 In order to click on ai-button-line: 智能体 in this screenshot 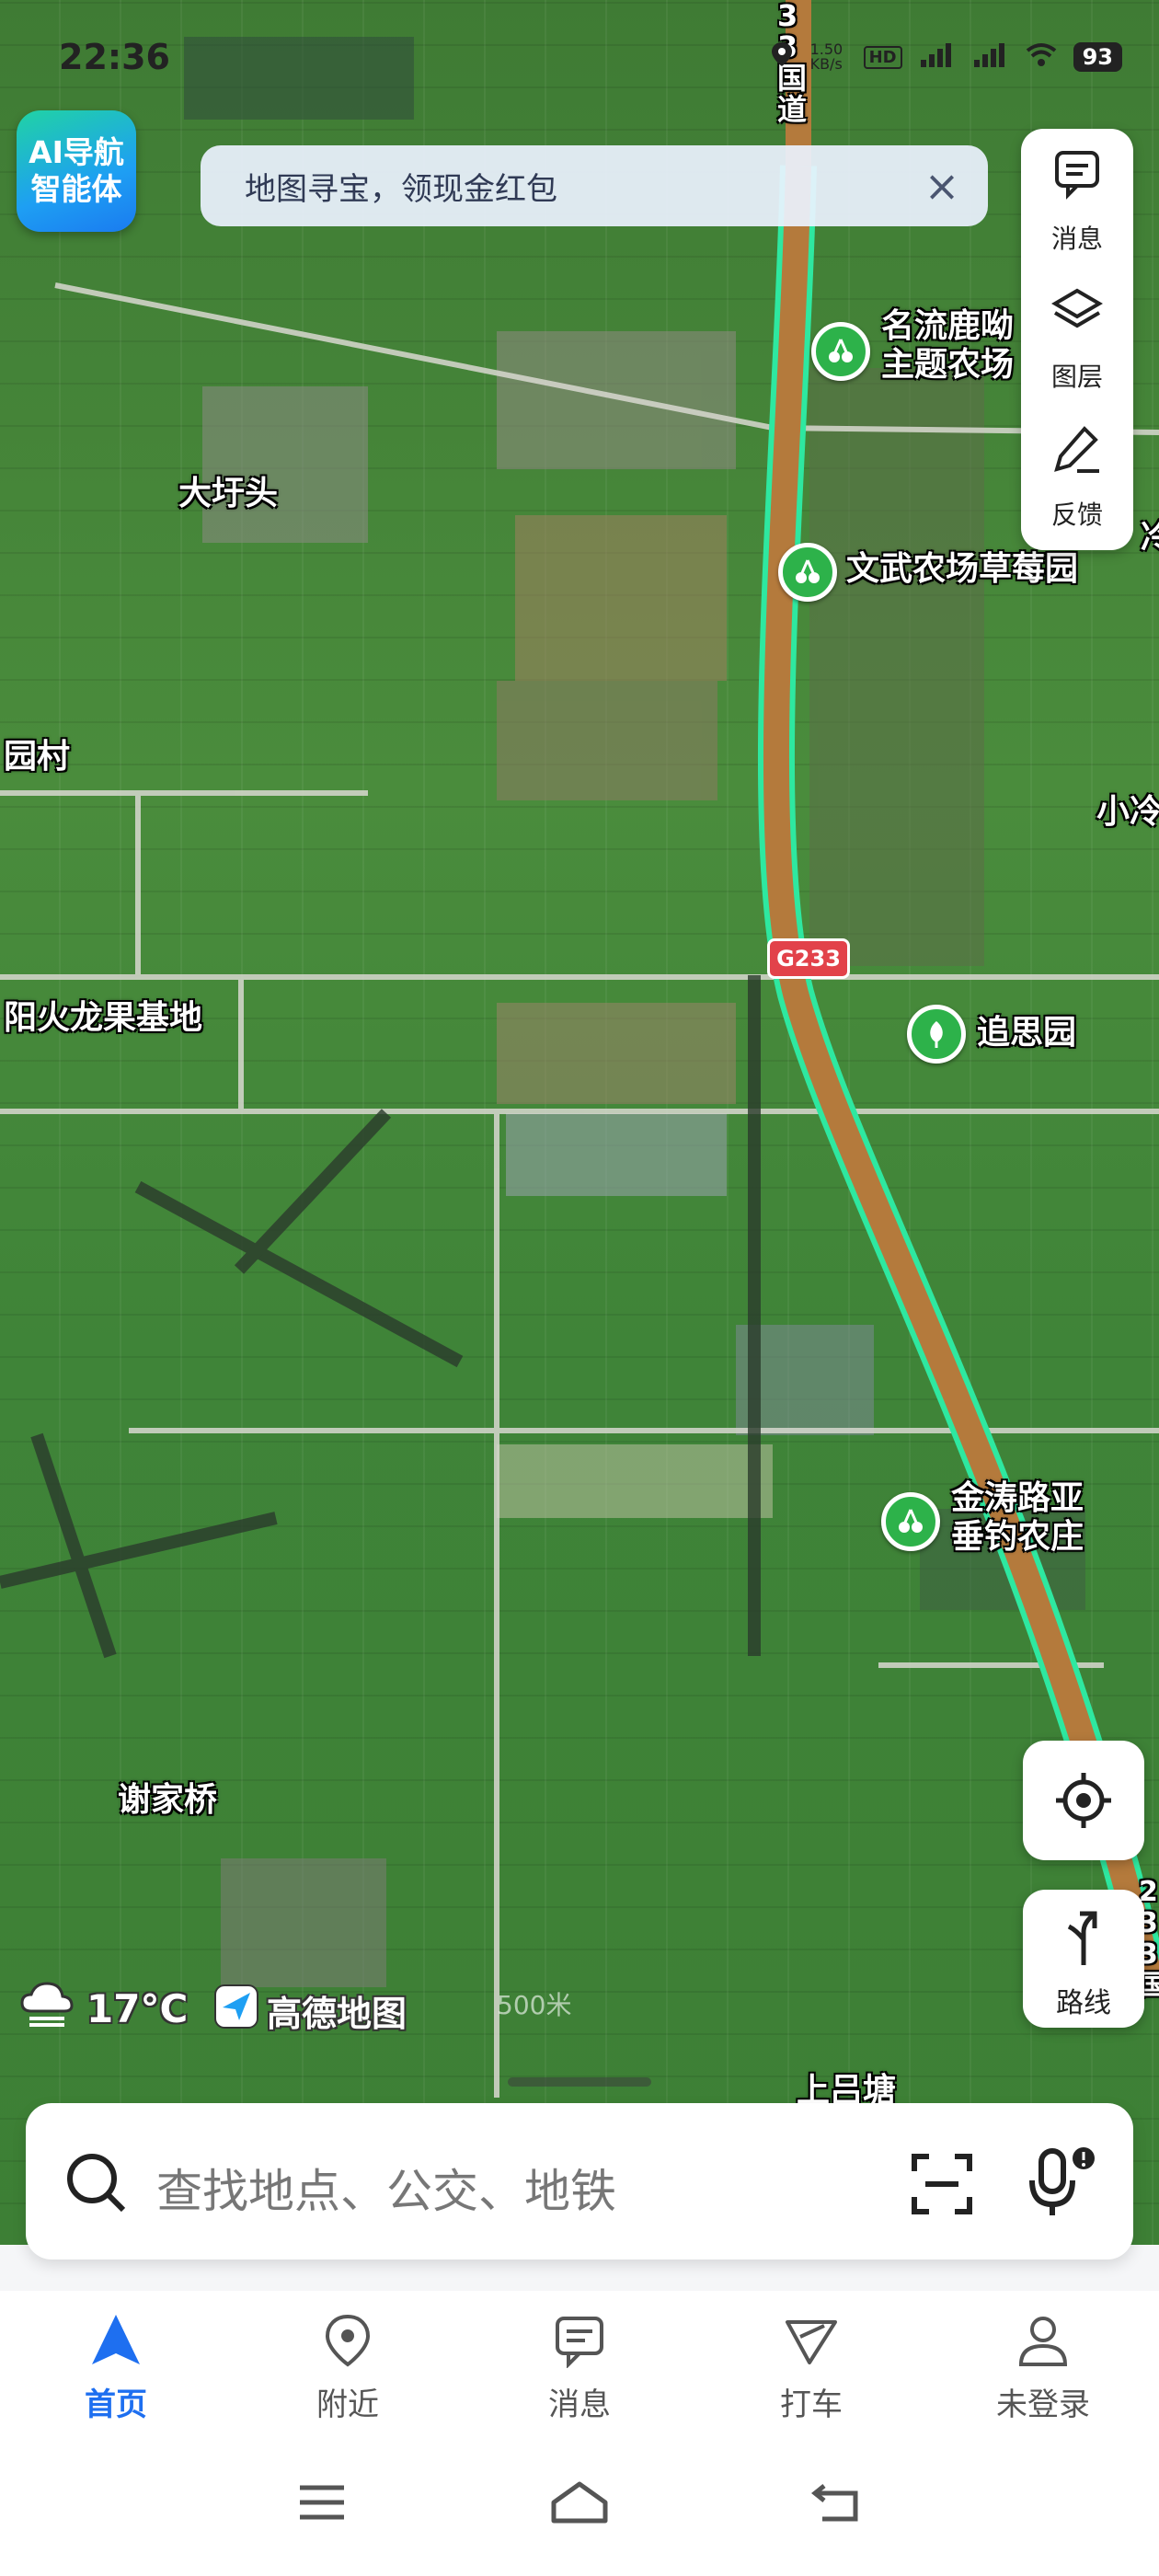, I will do `click(76, 189)`.